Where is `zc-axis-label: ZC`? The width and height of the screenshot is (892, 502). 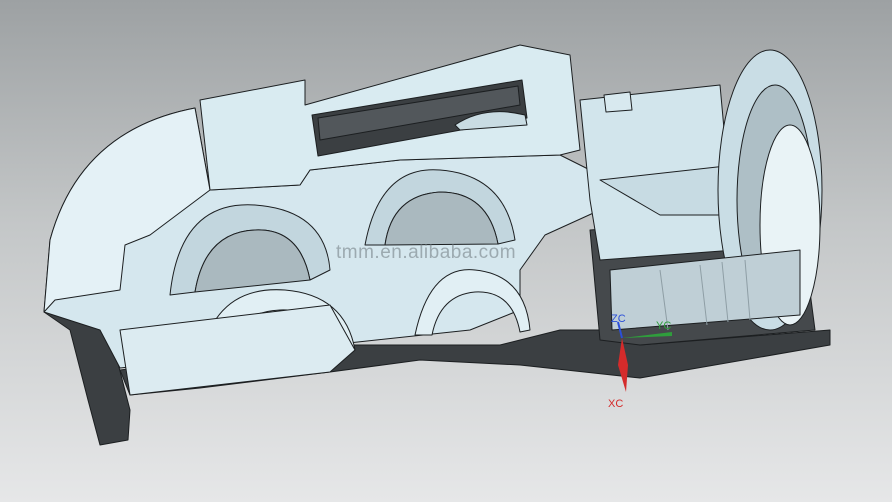
zc-axis-label: ZC is located at coordinates (618, 319).